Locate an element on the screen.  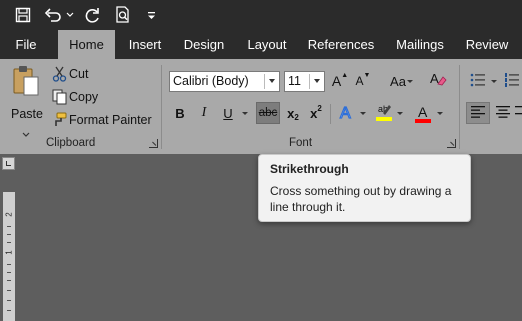
ruler-number: 2 is located at coordinates (9, 214).